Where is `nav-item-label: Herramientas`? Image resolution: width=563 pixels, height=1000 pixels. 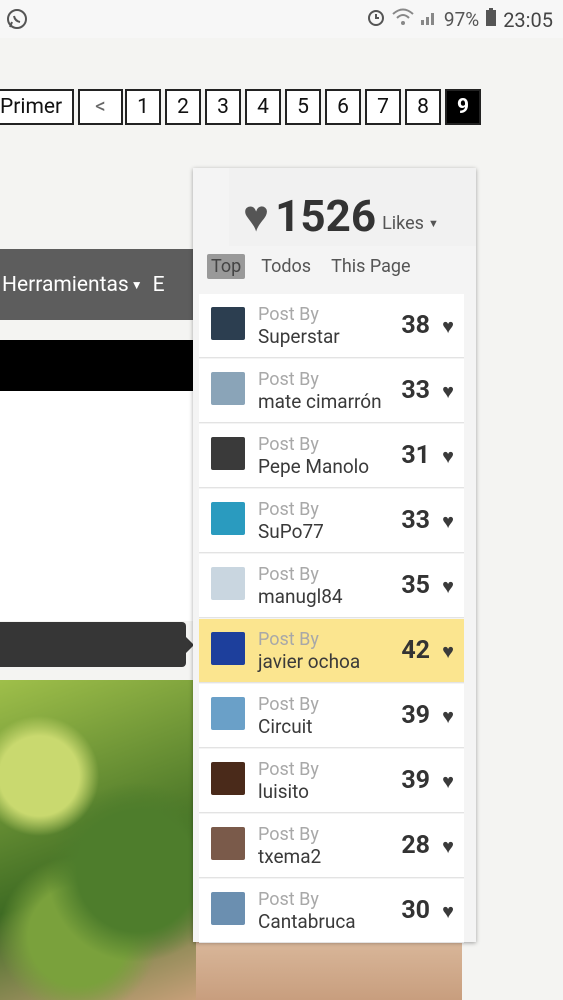
nav-item-label: Herramientas is located at coordinates (65, 284).